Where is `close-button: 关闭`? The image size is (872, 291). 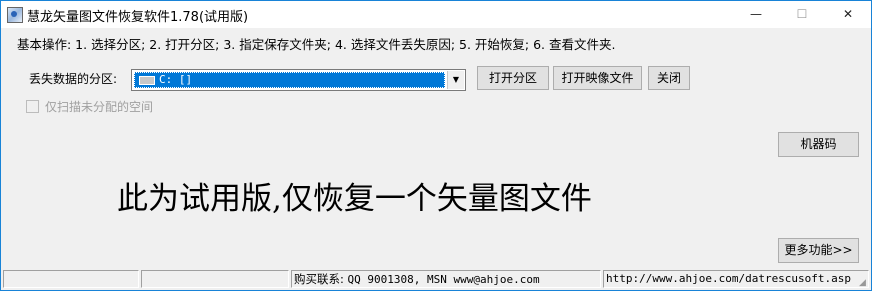 close-button: 关闭 is located at coordinates (669, 78).